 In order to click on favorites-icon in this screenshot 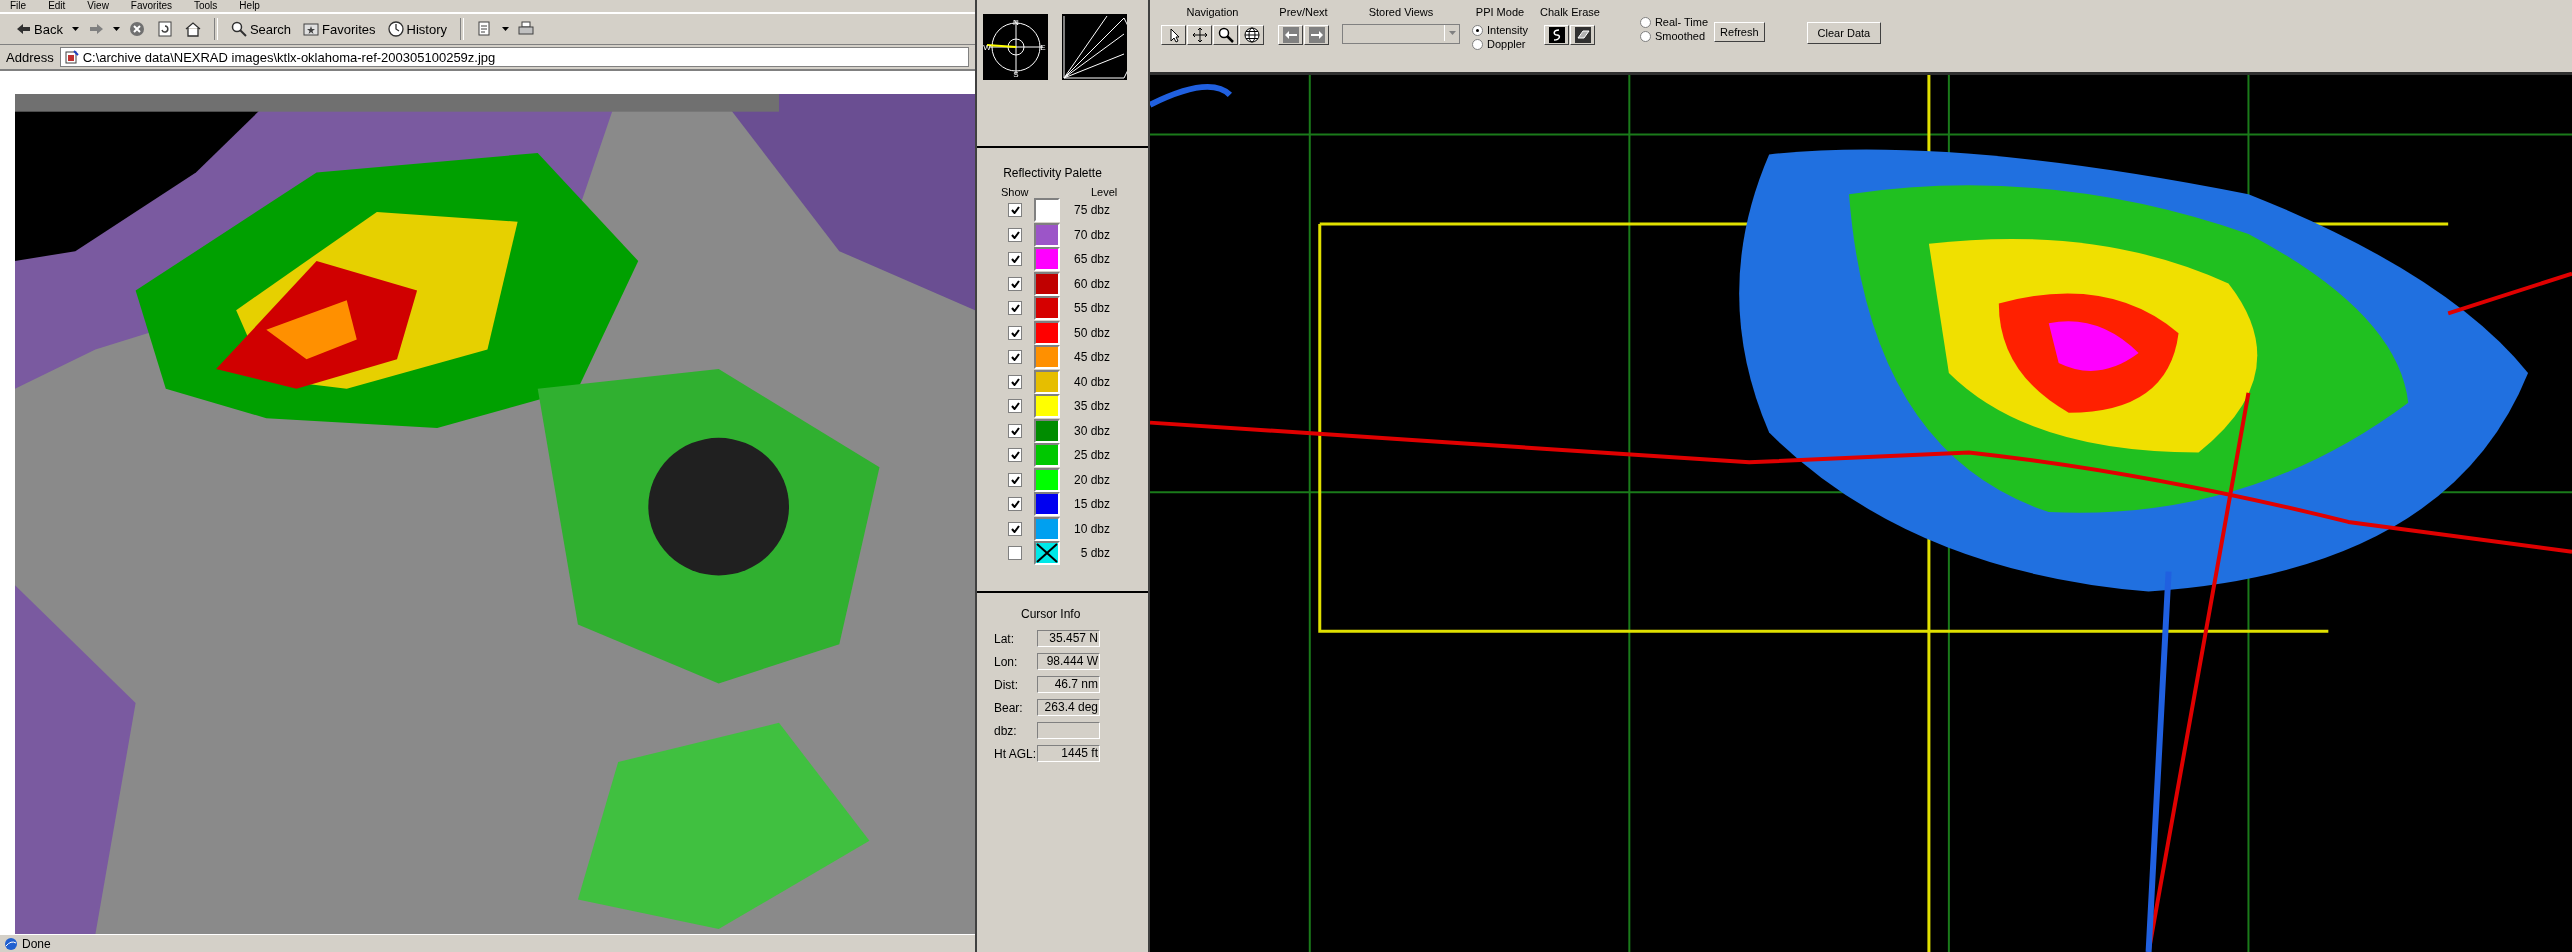, I will do `click(311, 29)`.